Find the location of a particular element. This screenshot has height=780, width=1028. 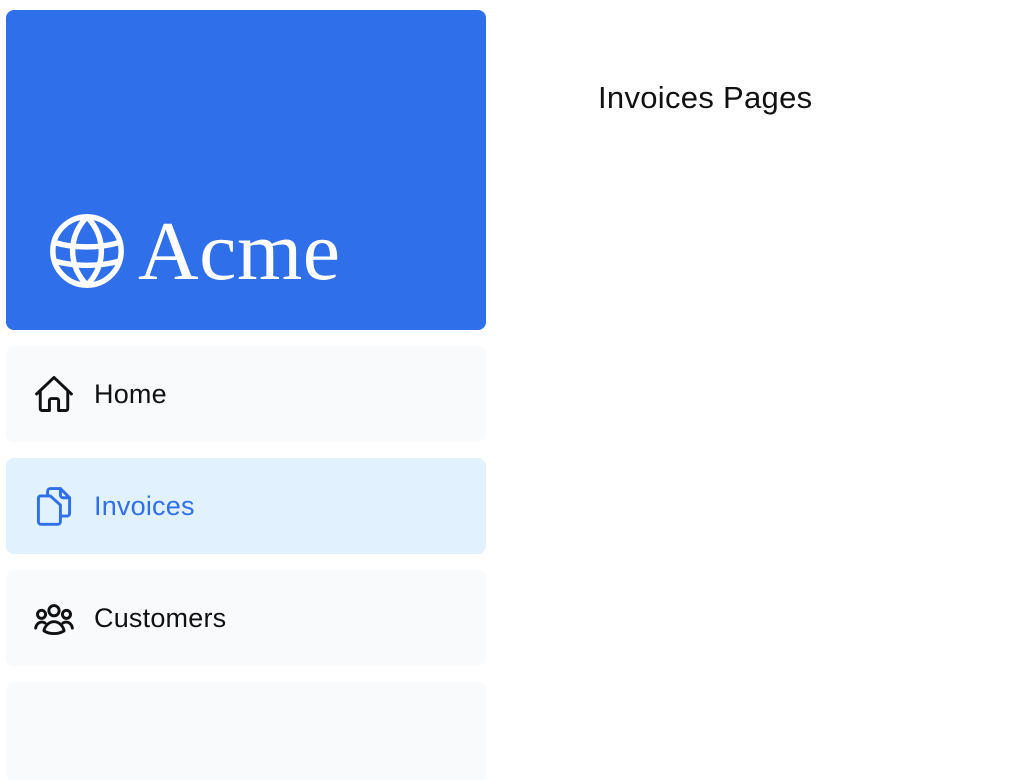

sidebar-item-label: Home is located at coordinates (130, 393).